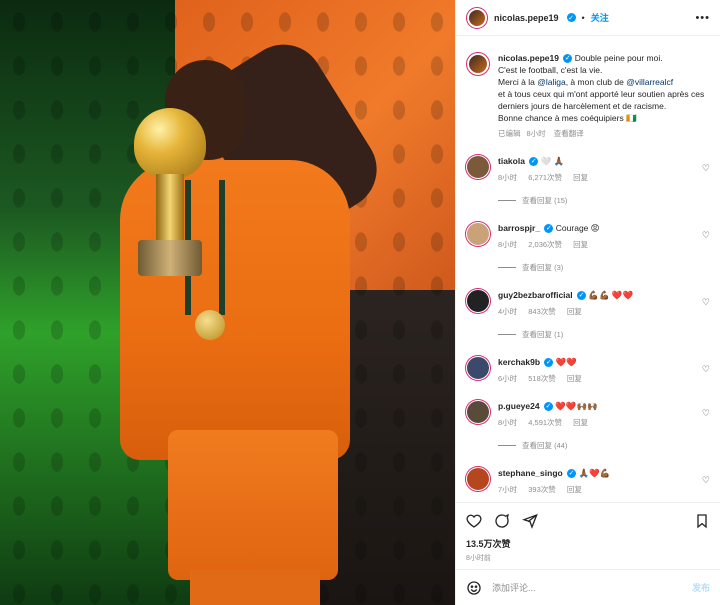 The width and height of the screenshot is (720, 605). I want to click on comment-line: guy2bezbarofficial ✓ 💪🏾💪🏾 ❤️❤️, so click(604, 295).